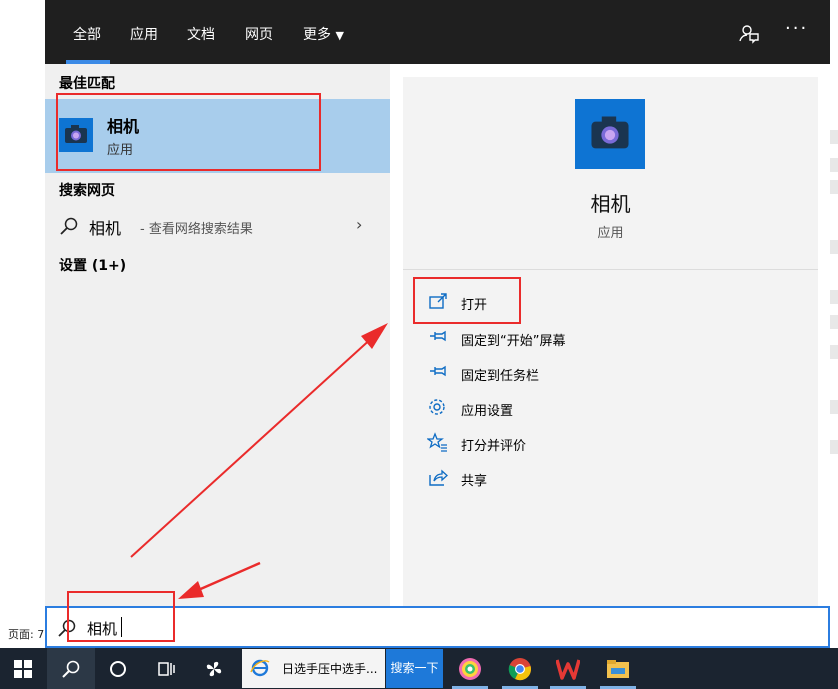 This screenshot has width=838, height=689. Describe the element at coordinates (219, 580) in the screenshot. I see `annotation-arrow-to-search` at that location.